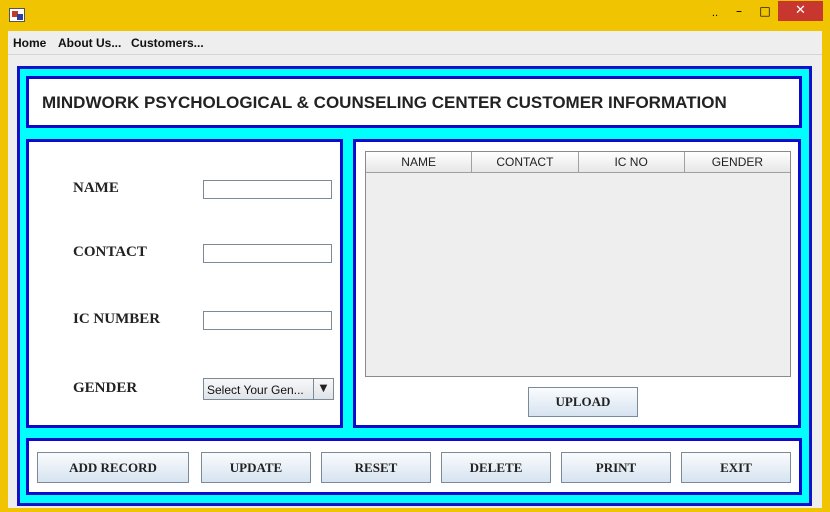  What do you see at coordinates (419, 162) in the screenshot?
I see `column-header-name: NAME` at bounding box center [419, 162].